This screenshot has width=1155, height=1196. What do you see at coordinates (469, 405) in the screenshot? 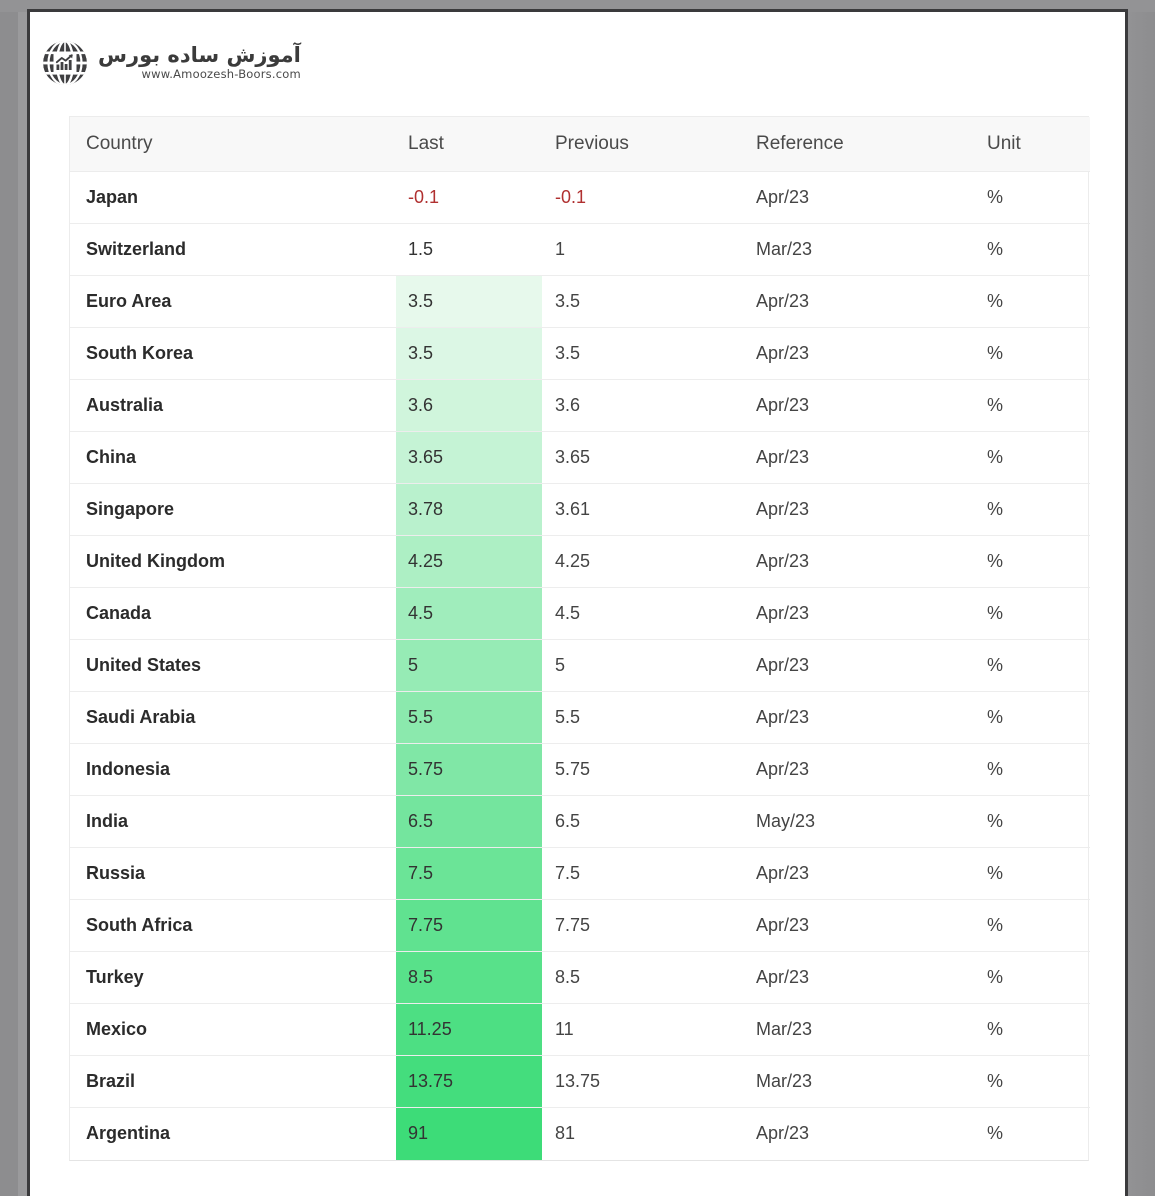
I see `cell-last: 3.6` at bounding box center [469, 405].